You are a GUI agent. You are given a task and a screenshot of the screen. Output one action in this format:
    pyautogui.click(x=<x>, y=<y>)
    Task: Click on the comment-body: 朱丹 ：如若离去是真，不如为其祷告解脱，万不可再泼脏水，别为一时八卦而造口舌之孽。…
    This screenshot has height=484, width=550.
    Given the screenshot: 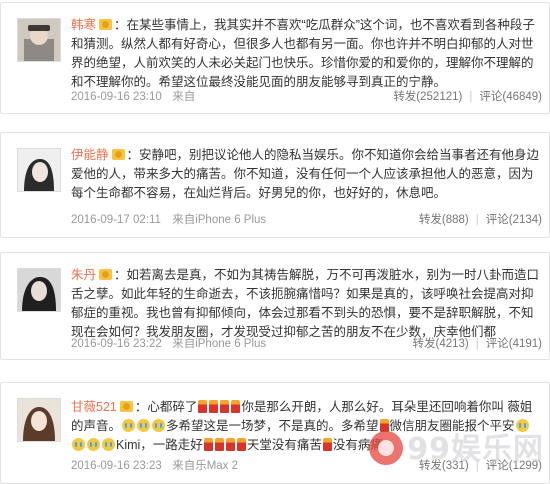 What is the action you would take?
    pyautogui.click(x=305, y=303)
    